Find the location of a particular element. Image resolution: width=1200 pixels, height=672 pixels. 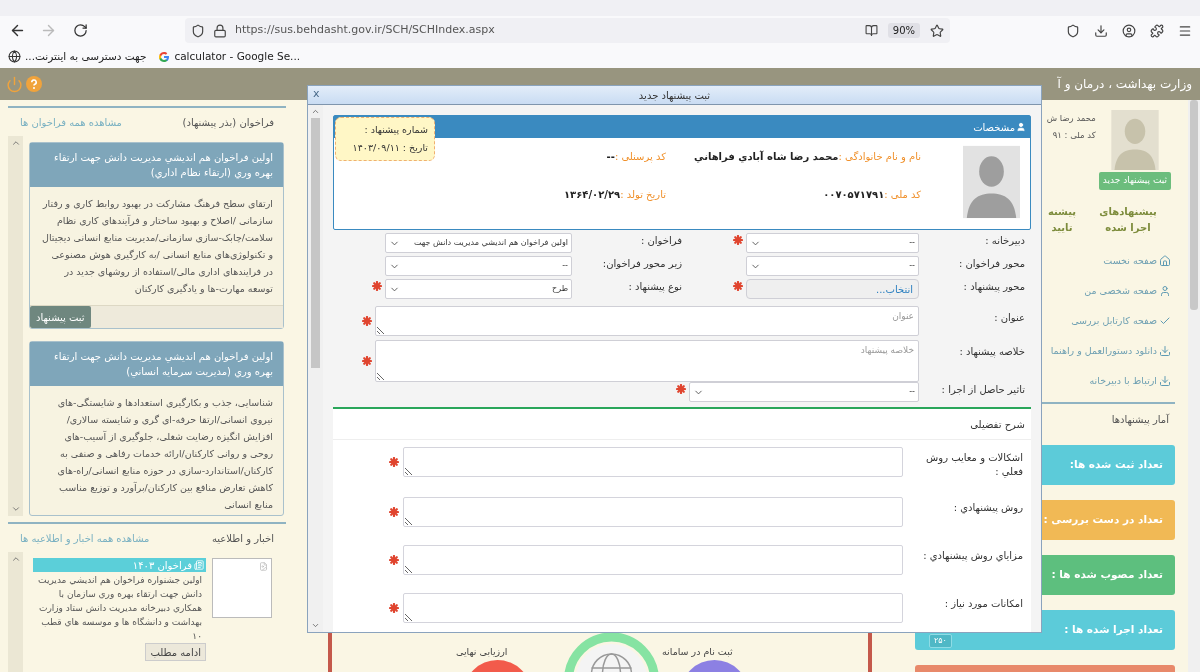

section-title: شرح تفضیلی is located at coordinates (997, 424).